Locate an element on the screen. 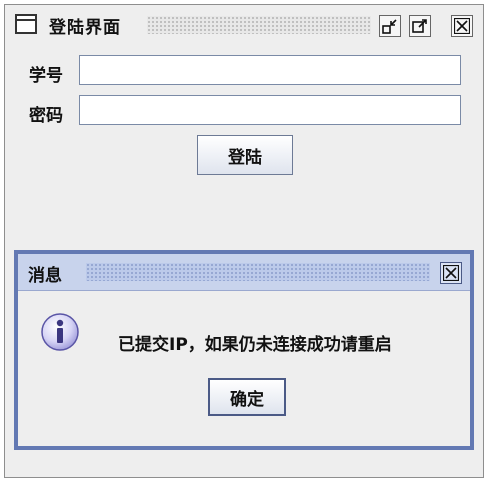 The image size is (490, 483). maximize-icon is located at coordinates (419, 26).